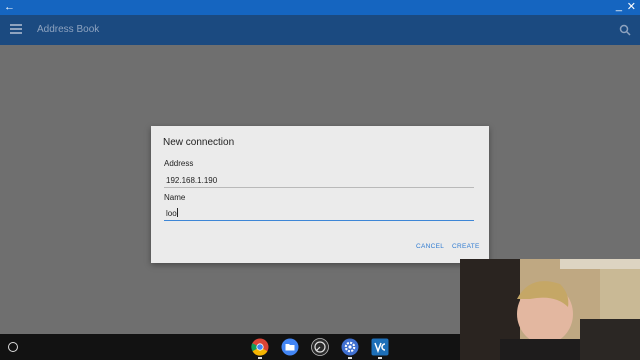  I want to click on hamburger-menu-icon, so click(16, 29).